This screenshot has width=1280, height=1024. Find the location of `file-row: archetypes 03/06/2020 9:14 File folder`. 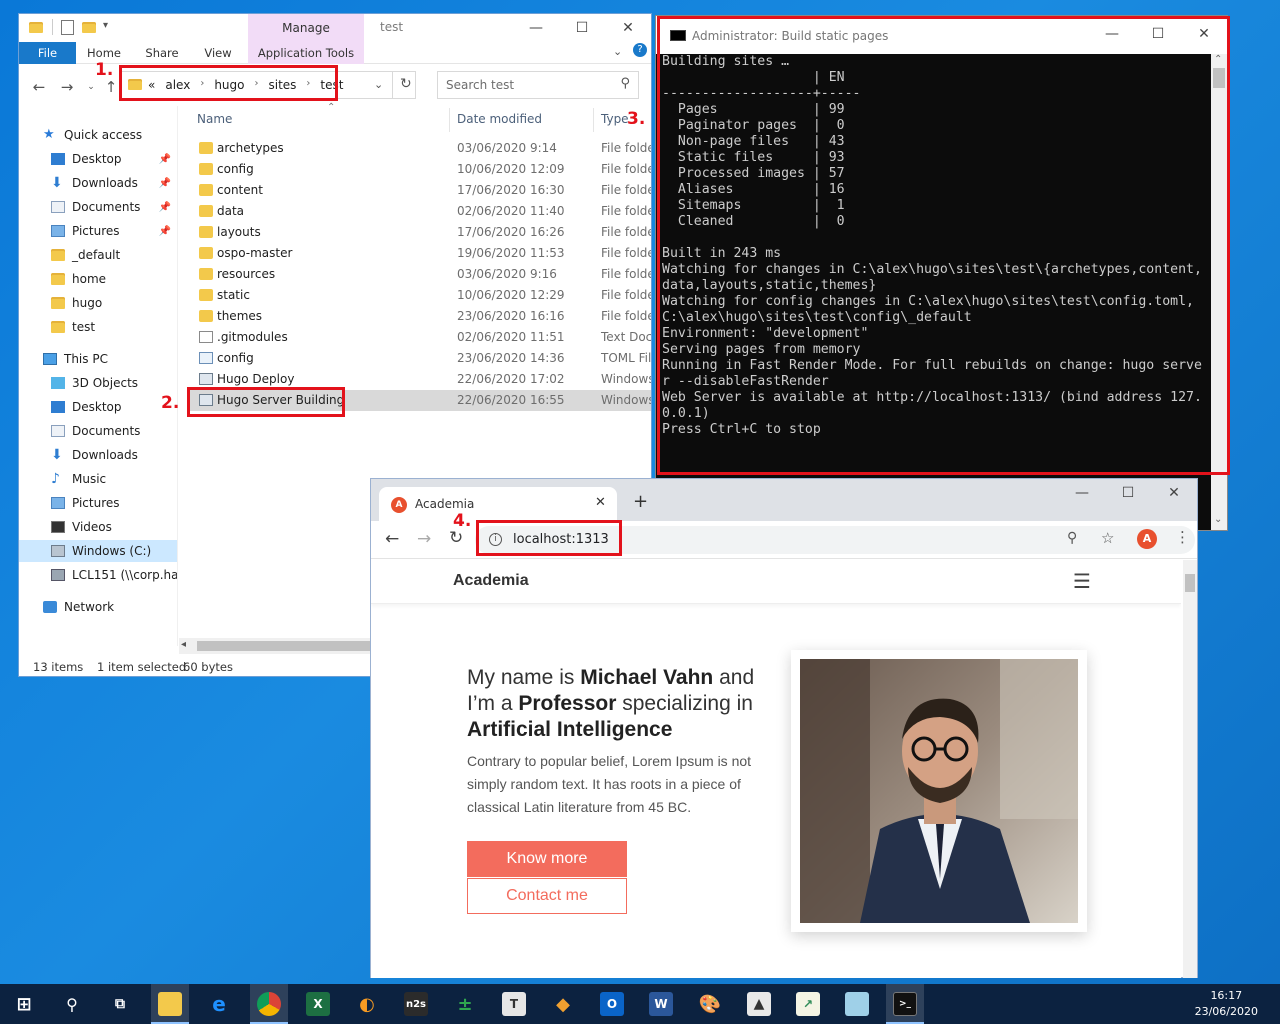

file-row: archetypes 03/06/2020 9:14 File folder is located at coordinates (420, 148).